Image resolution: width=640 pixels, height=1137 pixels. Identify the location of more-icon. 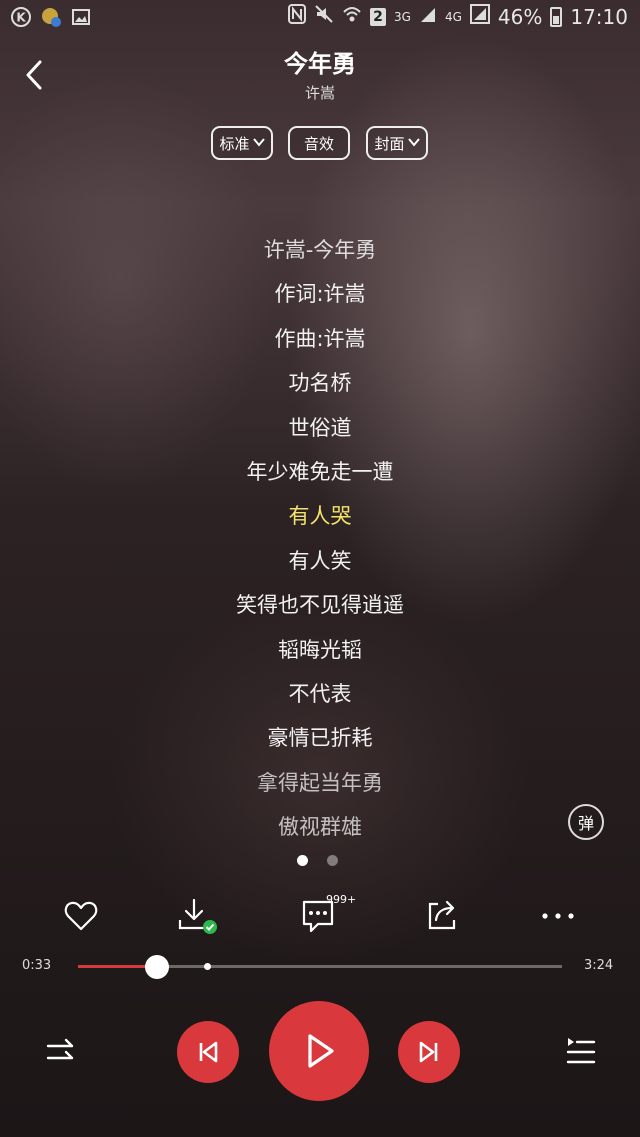
(558, 916).